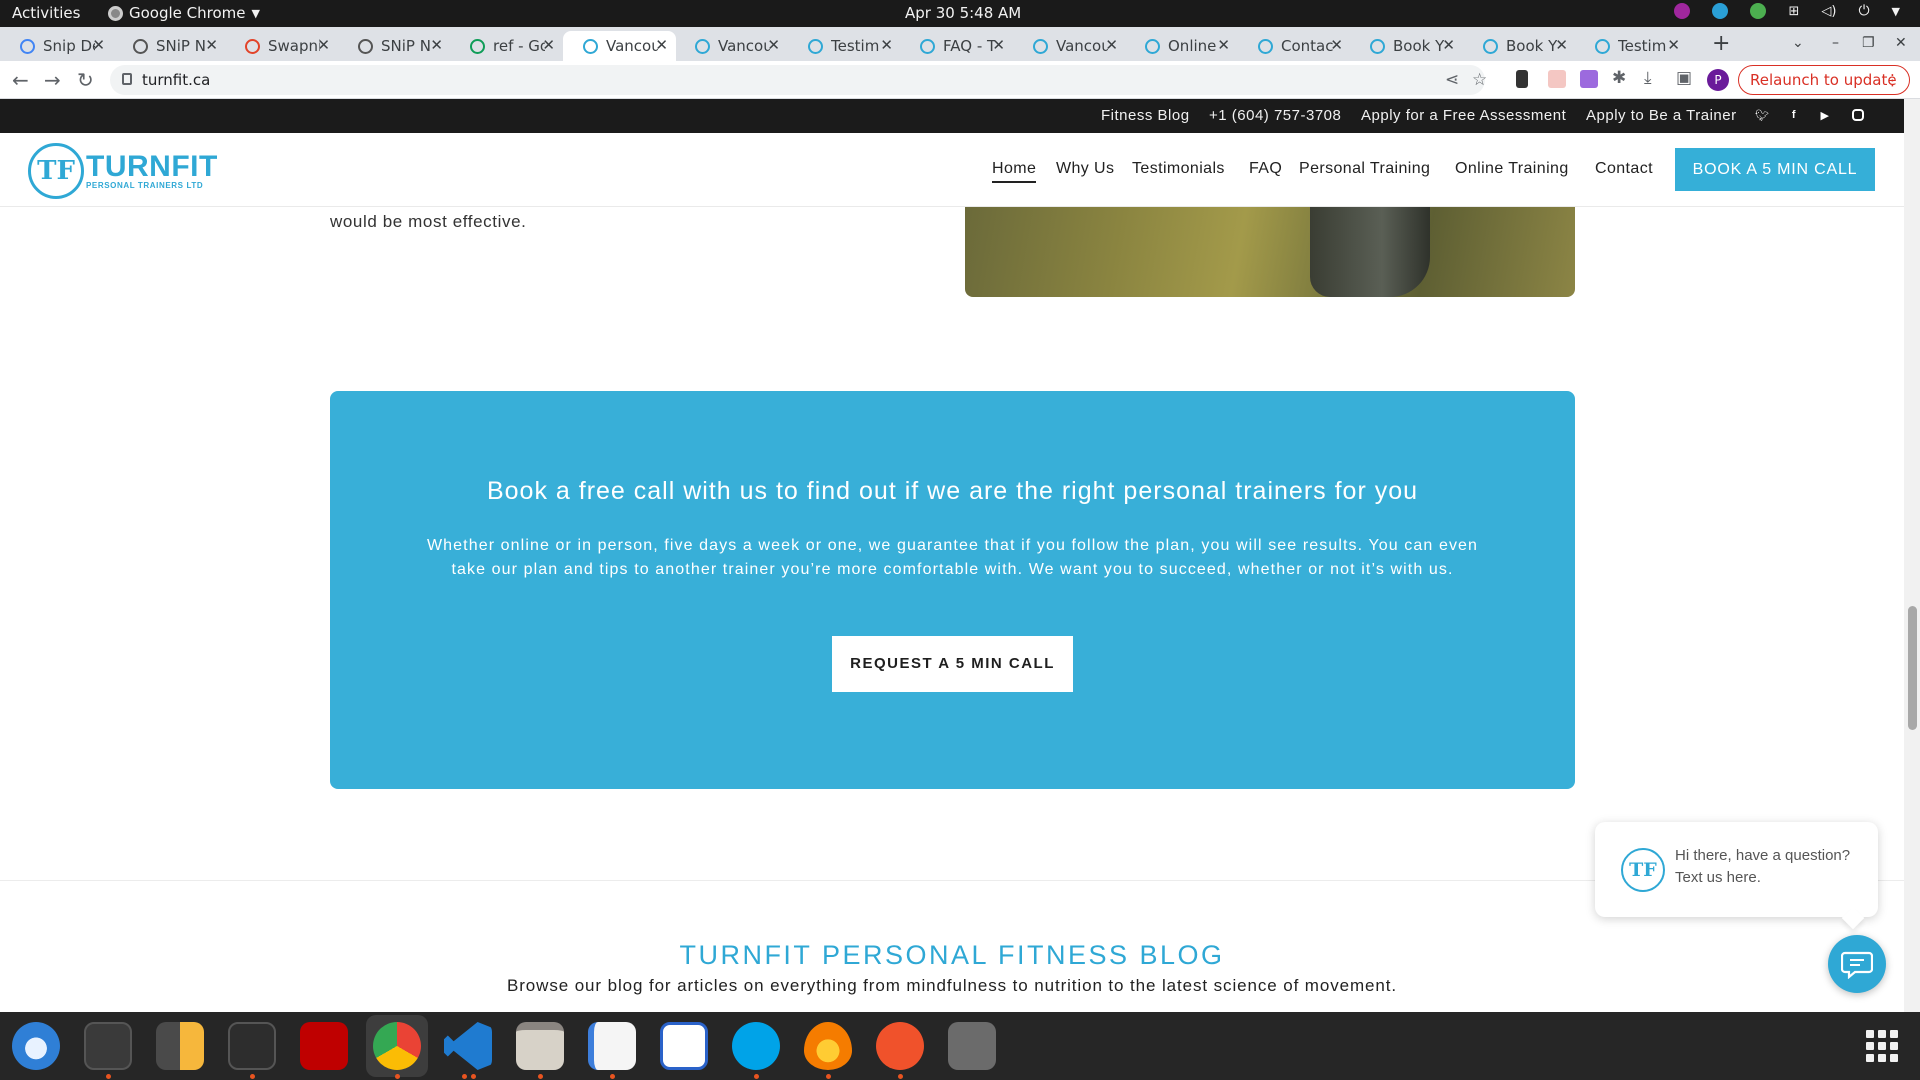 This screenshot has width=1920, height=1080. I want to click on system-monitor-icon, so click(252, 1046).